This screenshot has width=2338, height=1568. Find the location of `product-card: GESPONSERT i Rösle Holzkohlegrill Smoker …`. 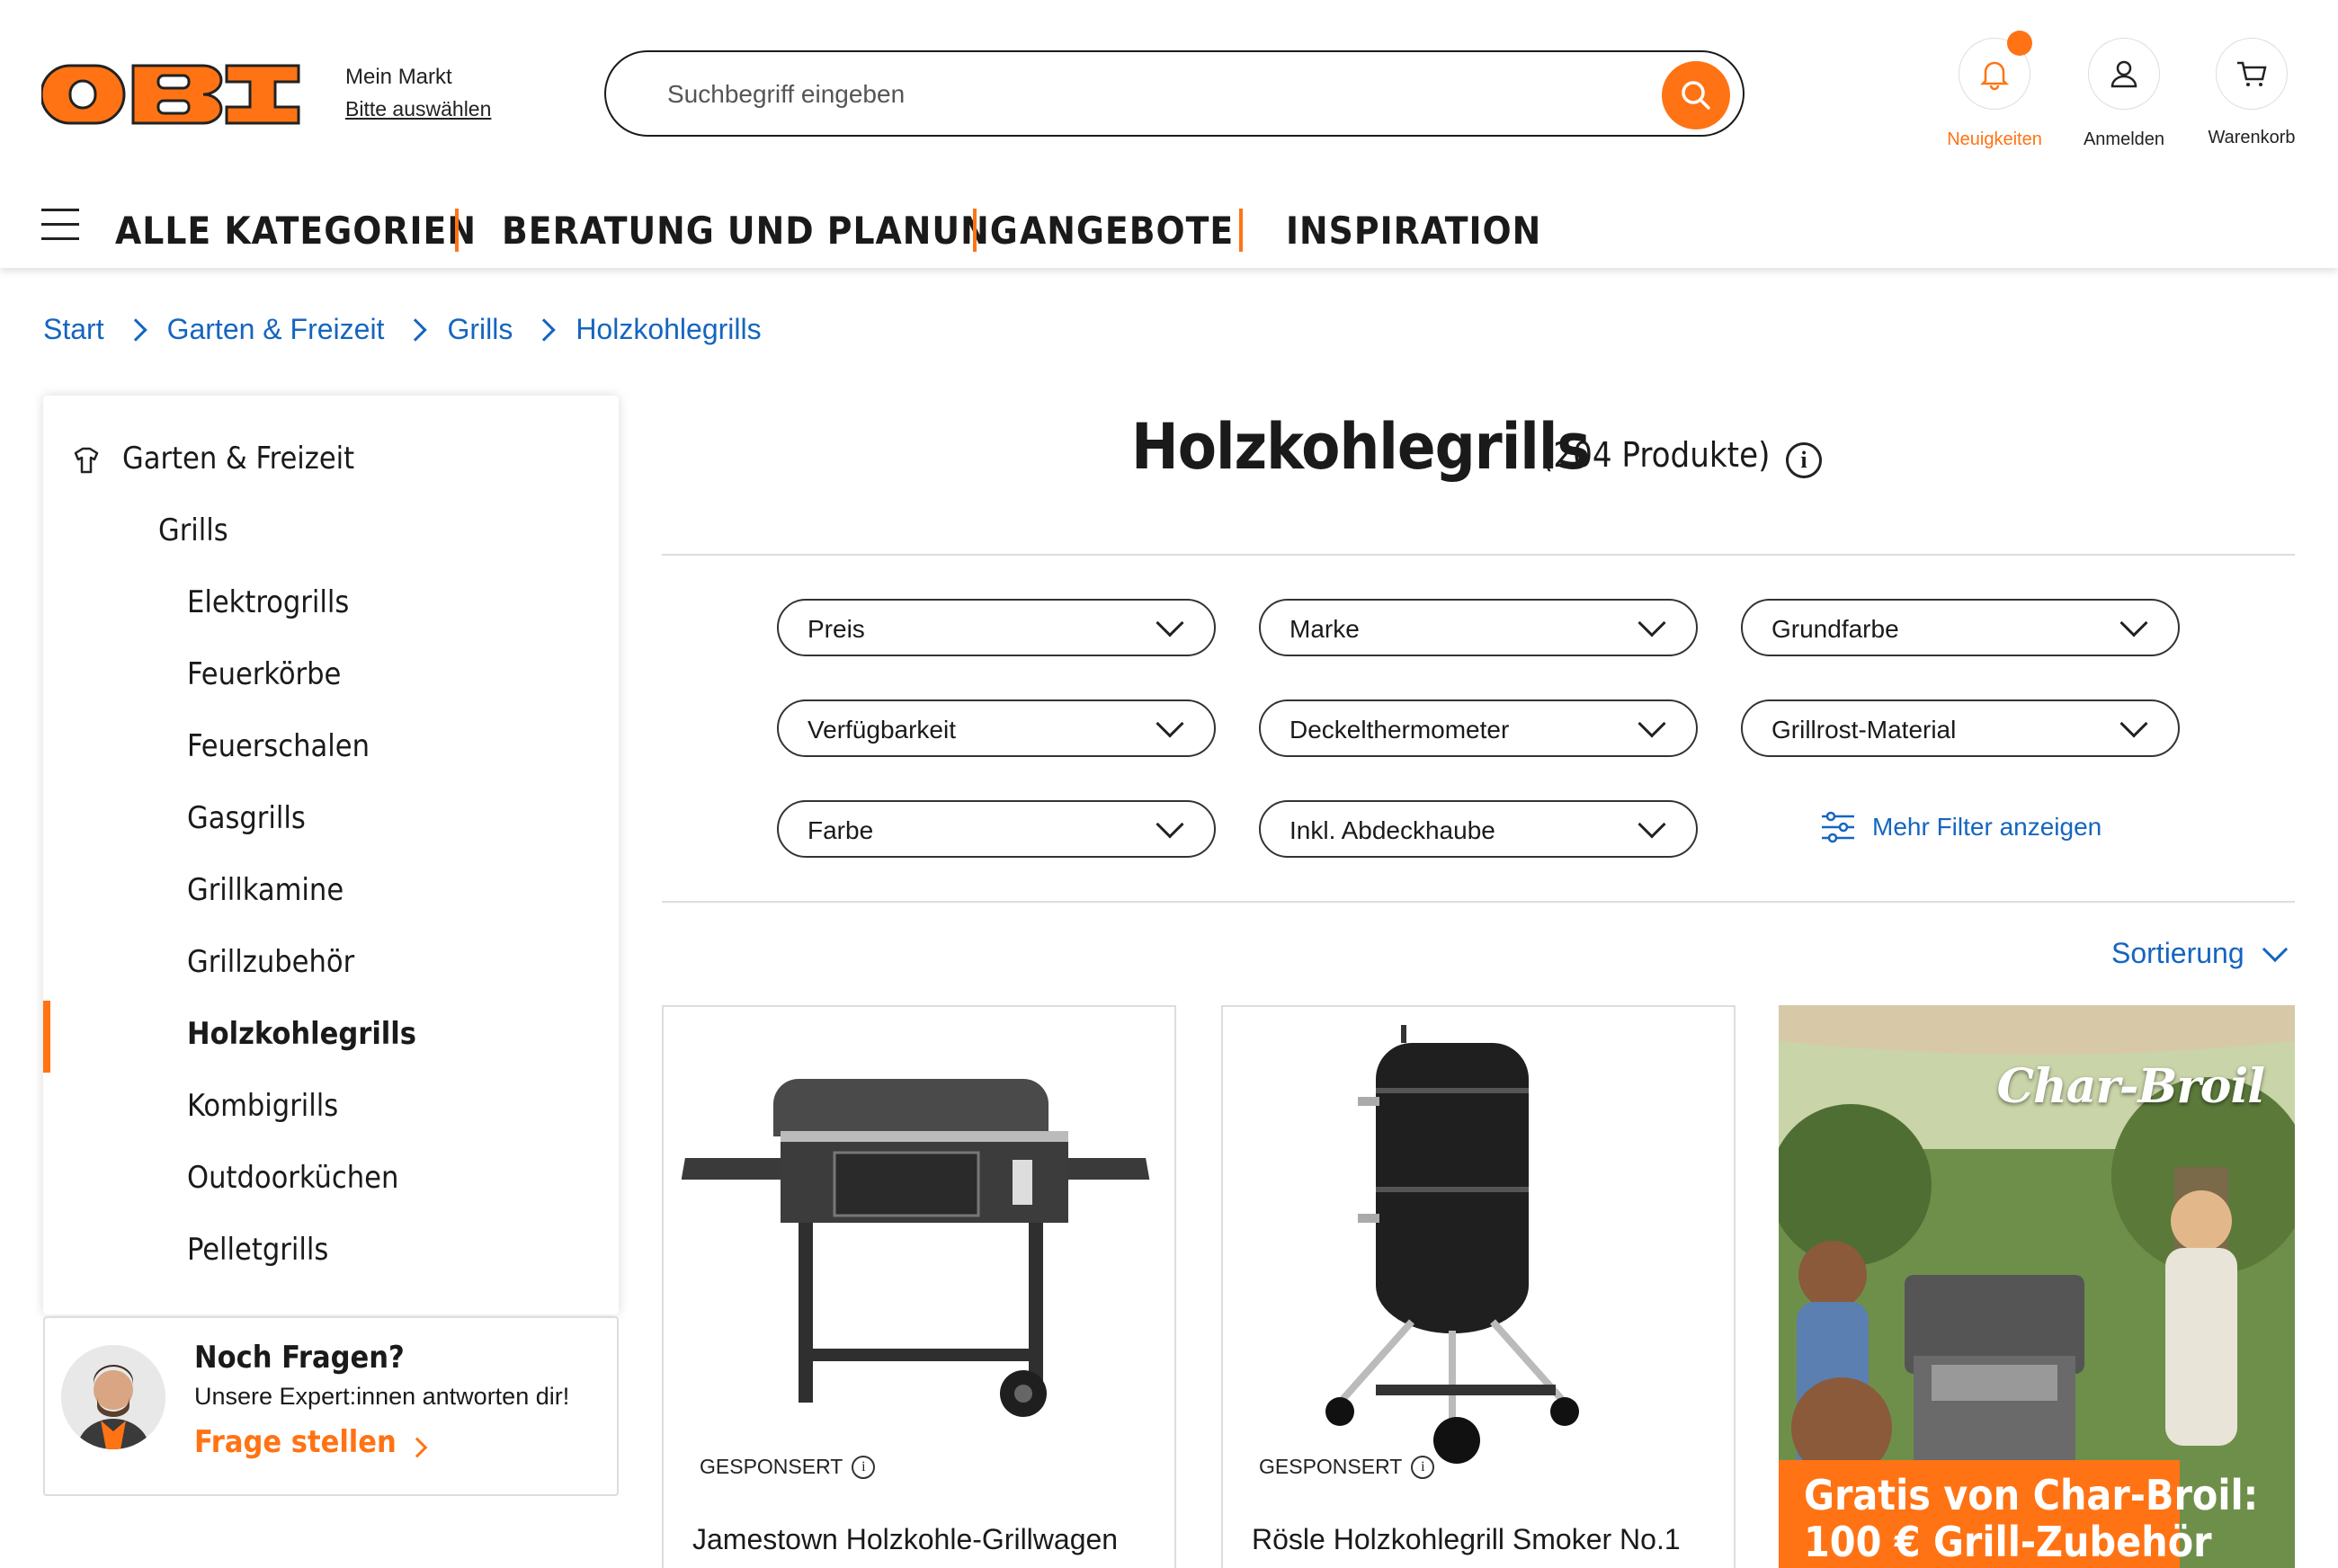

product-card: GESPONSERT i Rösle Holzkohlegrill Smoker … is located at coordinates (1478, 1287).